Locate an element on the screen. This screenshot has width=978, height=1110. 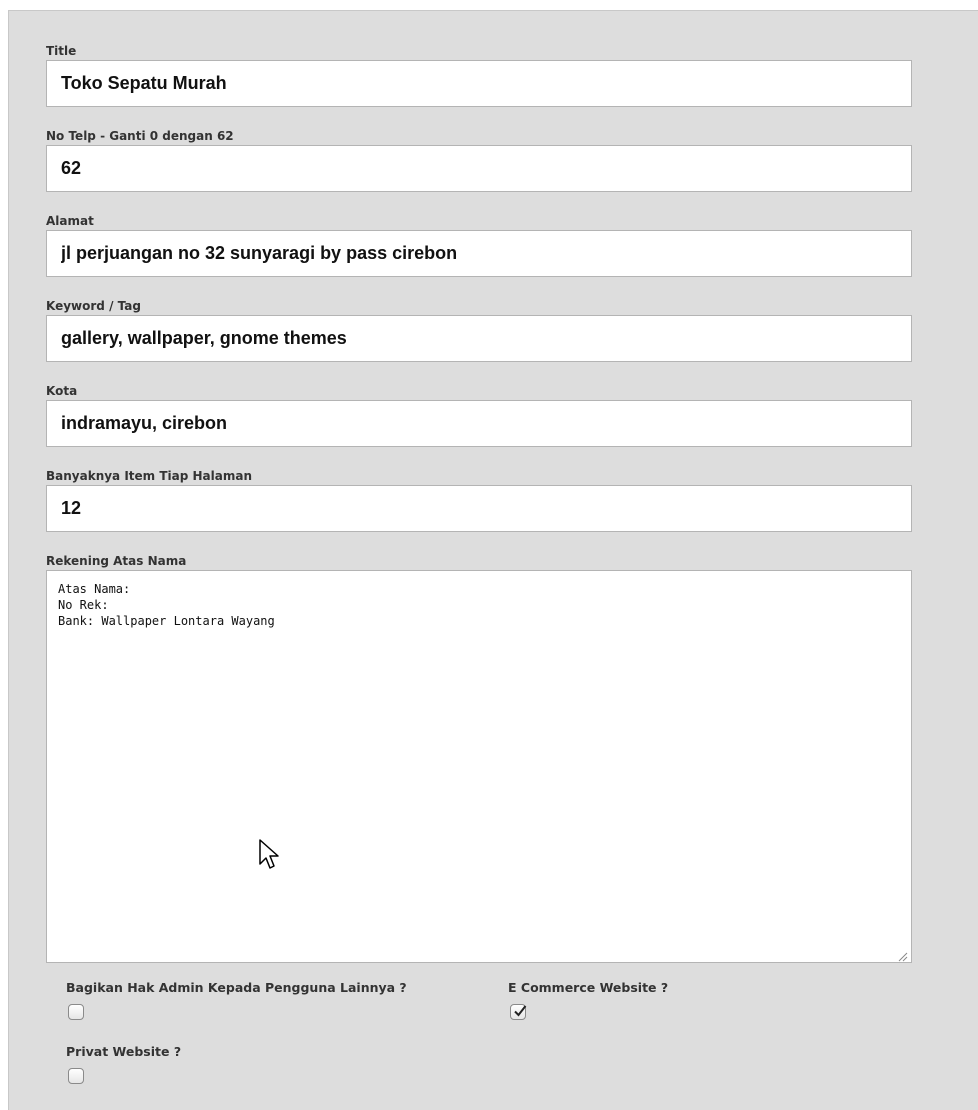
phone-input is located at coordinates (479, 168).